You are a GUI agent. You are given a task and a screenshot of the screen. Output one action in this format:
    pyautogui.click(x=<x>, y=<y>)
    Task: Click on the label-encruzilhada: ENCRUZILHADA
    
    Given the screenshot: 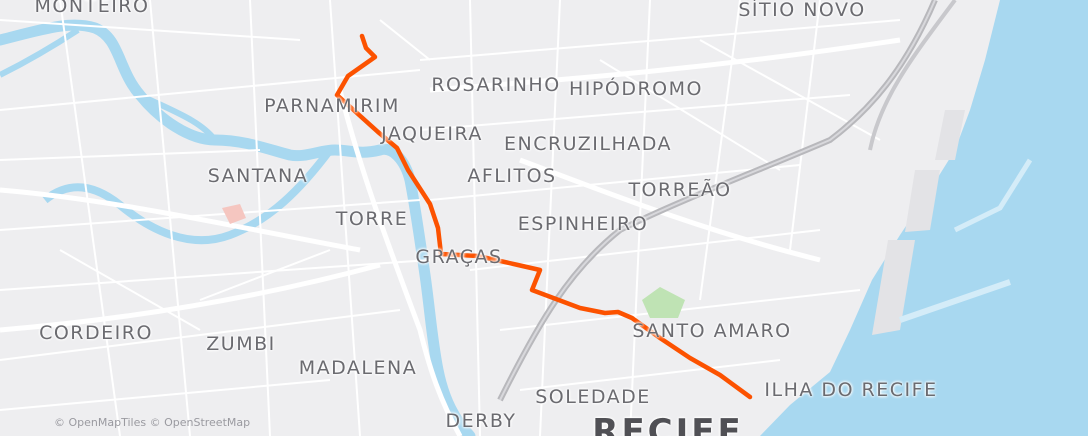 What is the action you would take?
    pyautogui.click(x=588, y=144)
    